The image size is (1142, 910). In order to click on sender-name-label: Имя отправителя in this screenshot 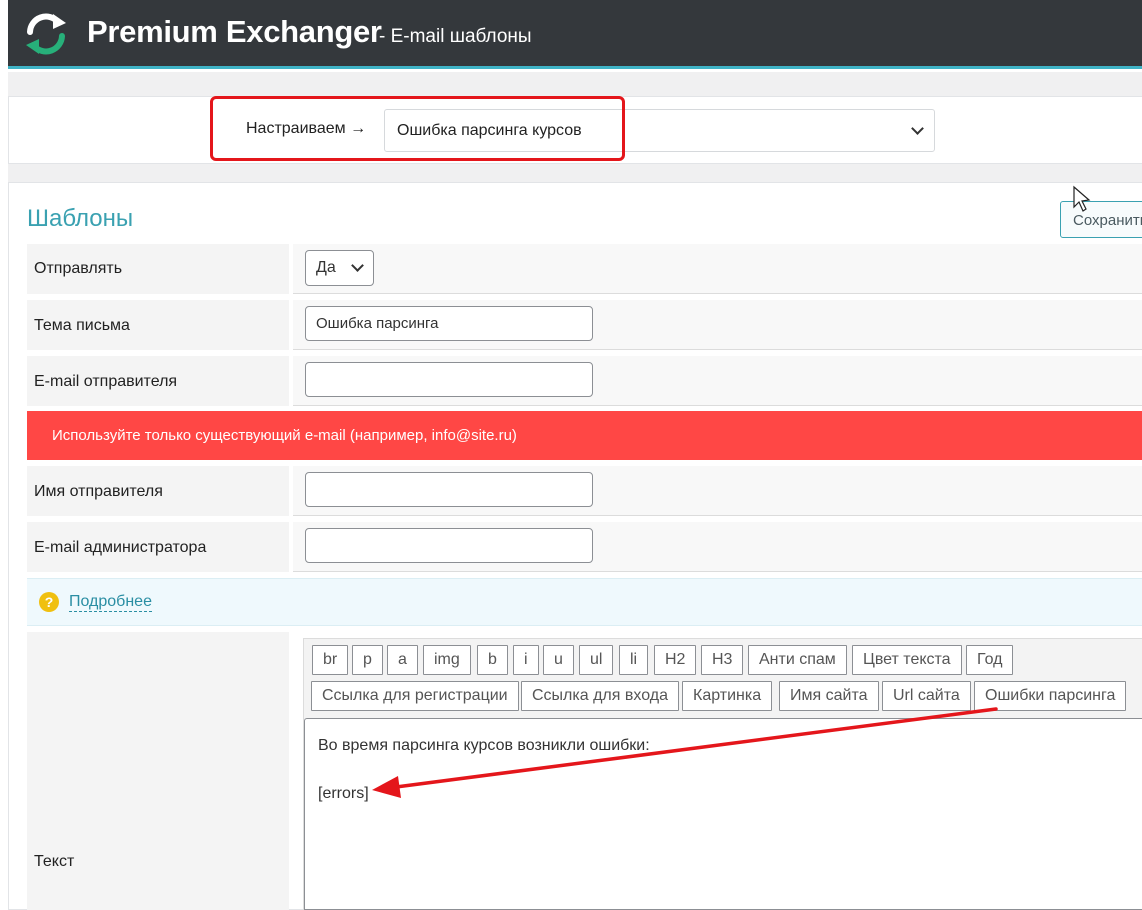, I will do `click(98, 491)`.